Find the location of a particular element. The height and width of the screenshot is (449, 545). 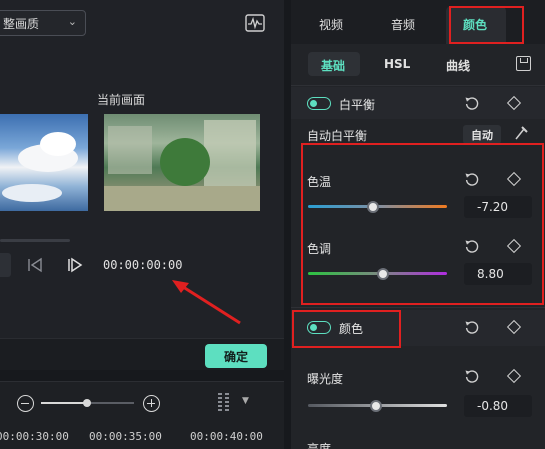

white-balance-title: 白平衡 is located at coordinates (357, 105).